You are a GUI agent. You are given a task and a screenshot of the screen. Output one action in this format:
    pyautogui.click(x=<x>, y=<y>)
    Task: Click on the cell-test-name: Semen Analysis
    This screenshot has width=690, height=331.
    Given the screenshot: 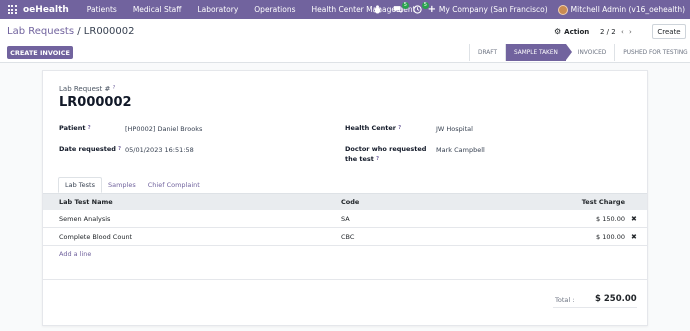 What is the action you would take?
    pyautogui.click(x=85, y=218)
    